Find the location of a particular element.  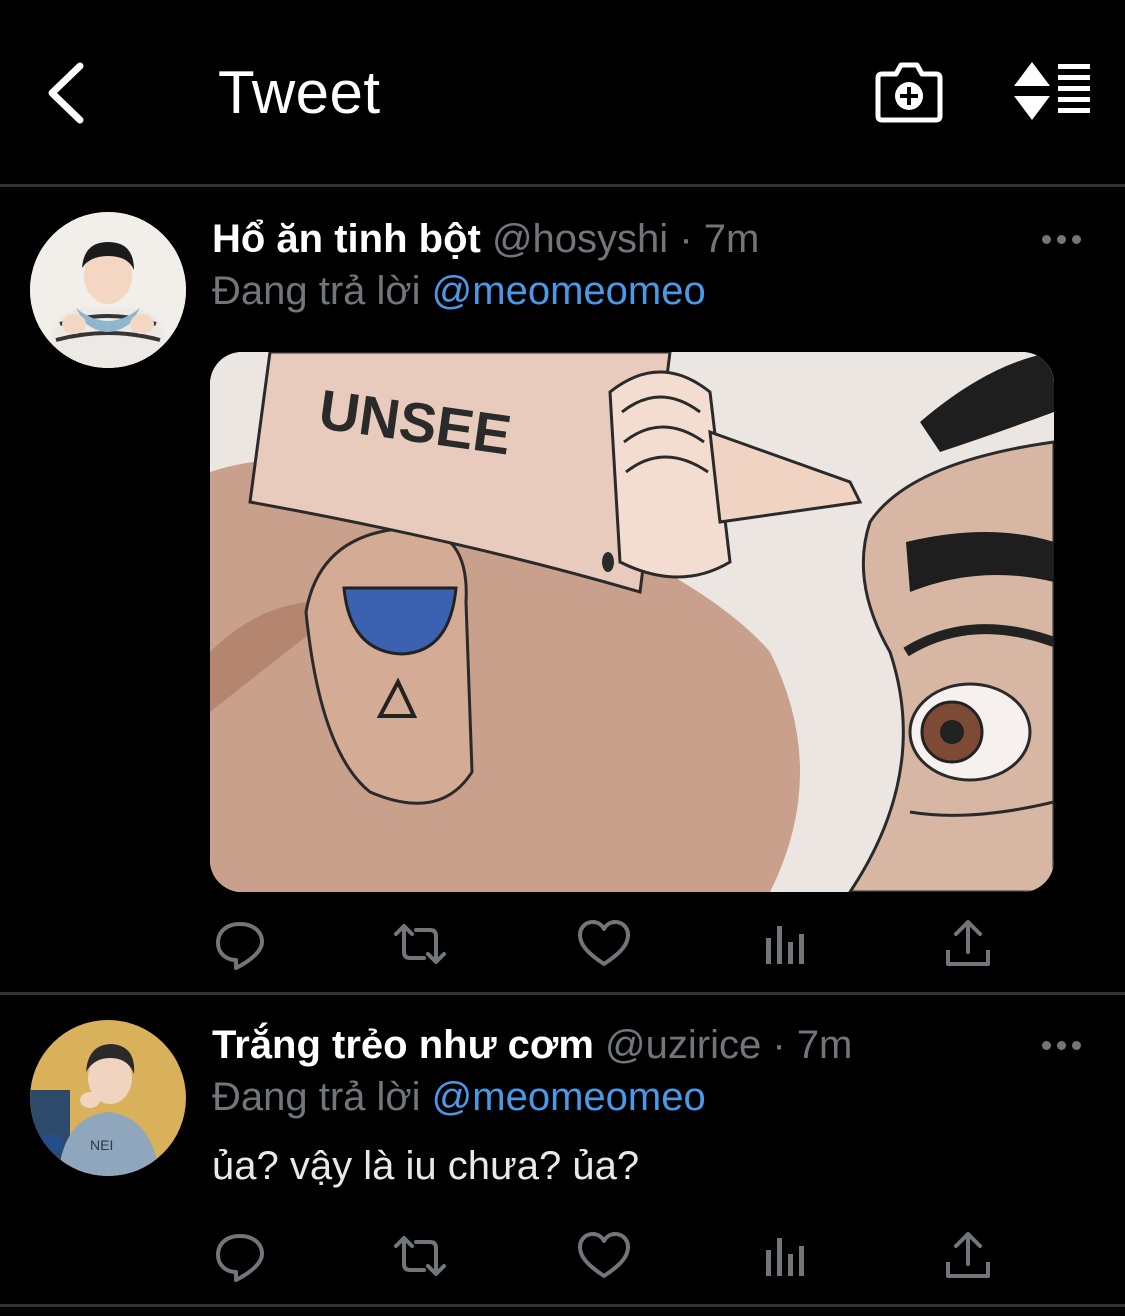

header-divider is located at coordinates (562, 185).